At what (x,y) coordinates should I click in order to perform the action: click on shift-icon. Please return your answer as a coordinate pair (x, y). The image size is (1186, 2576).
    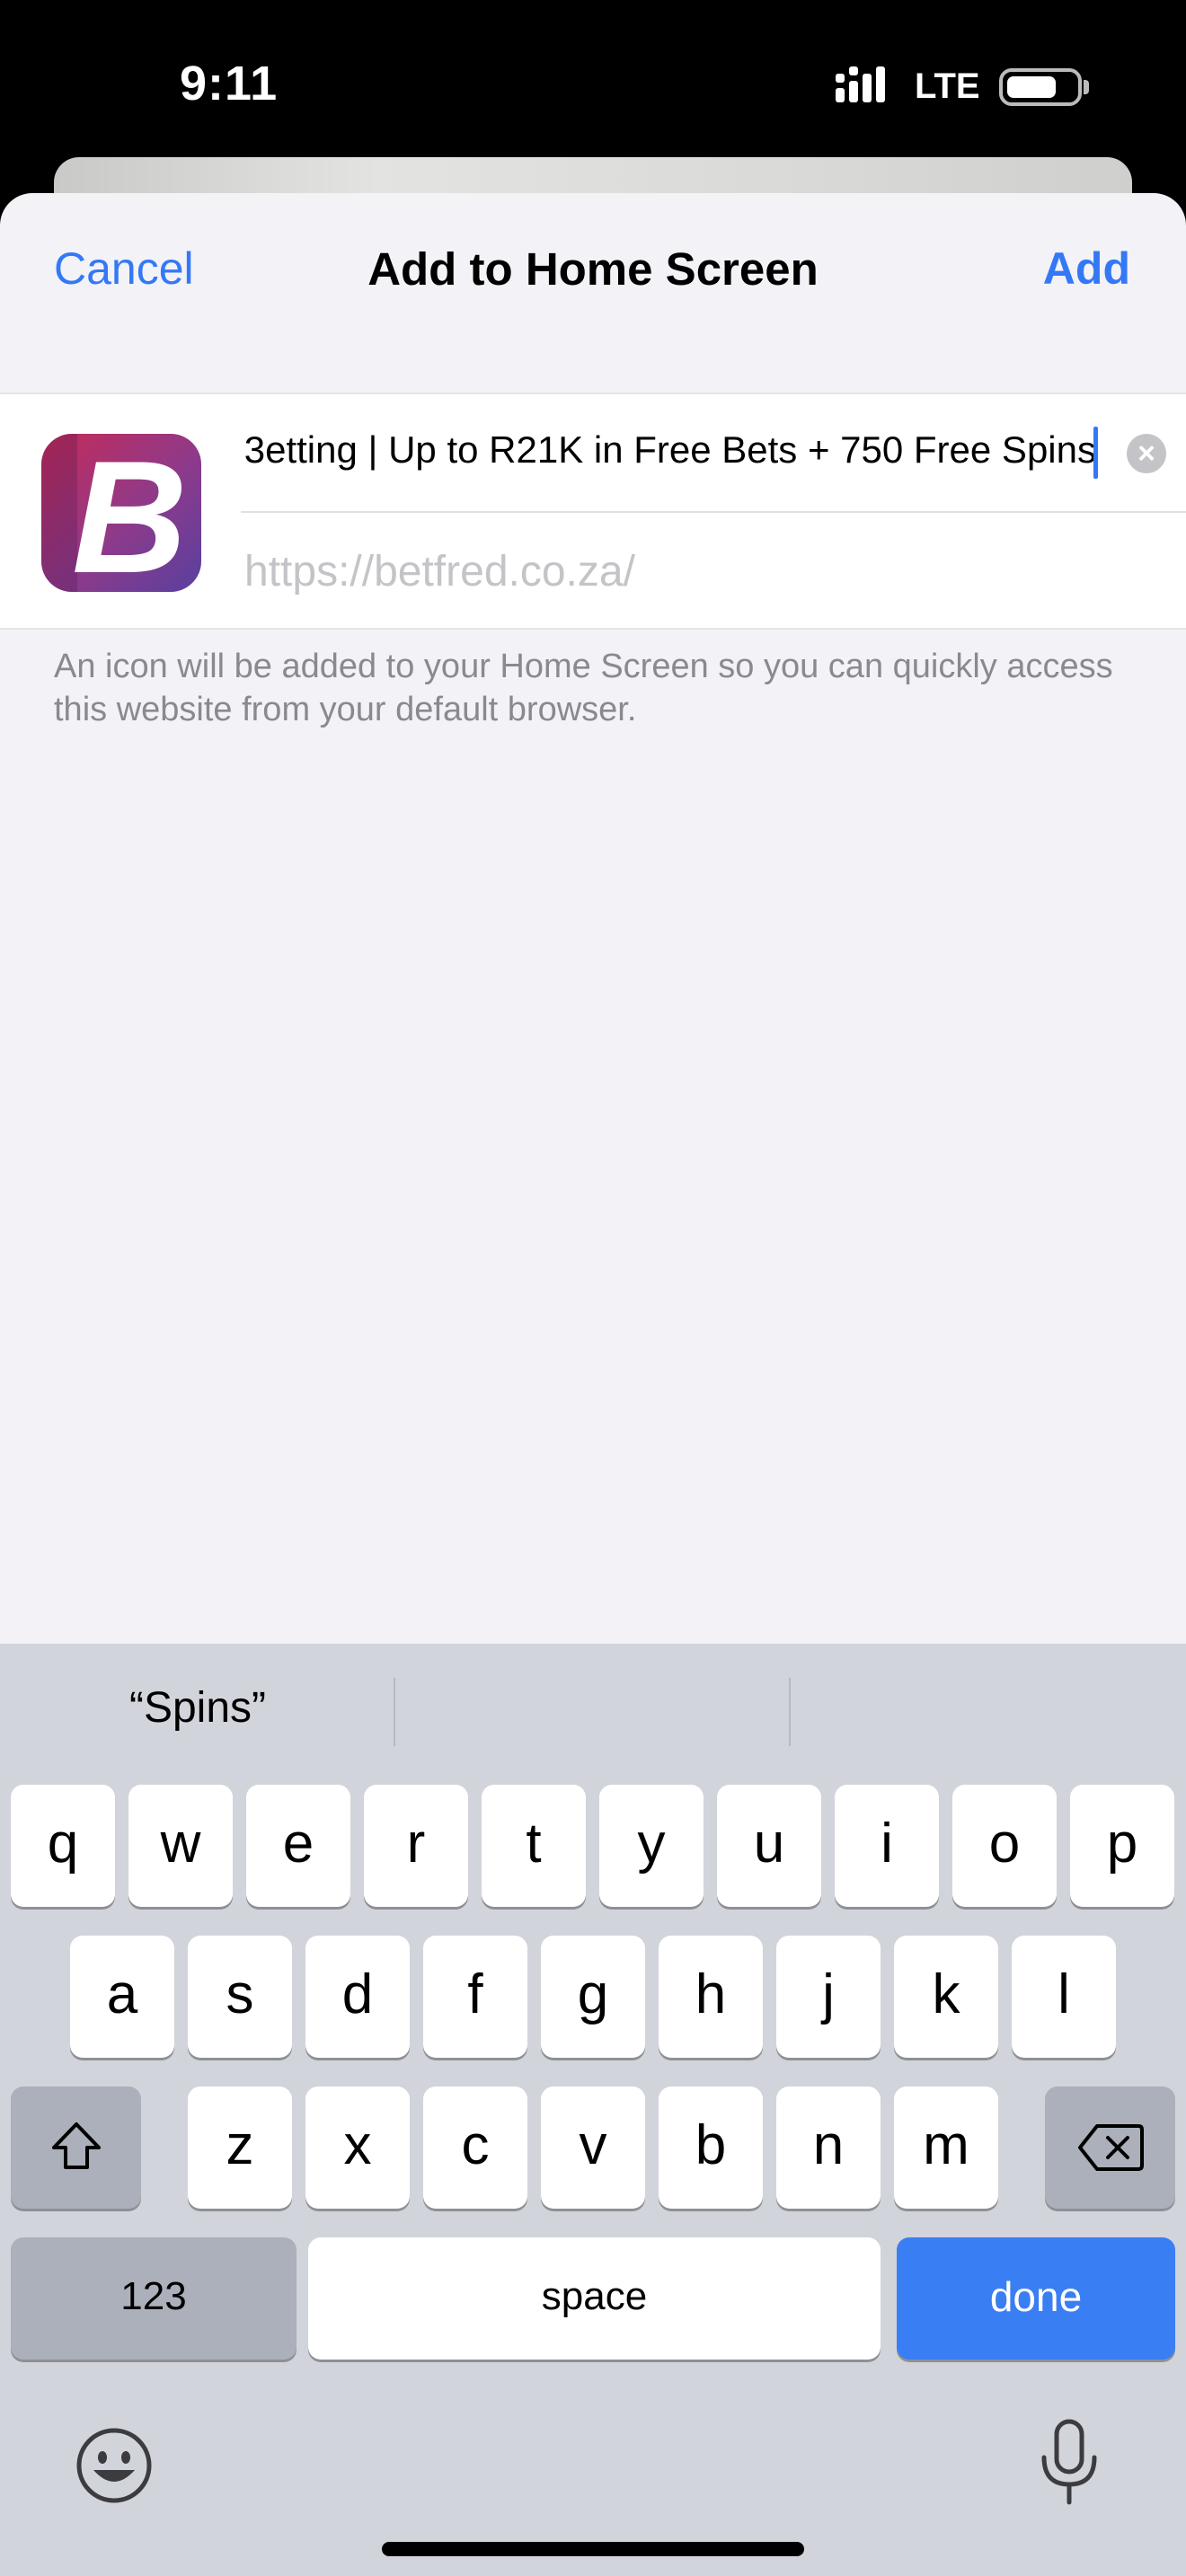
    Looking at the image, I should click on (76, 2145).